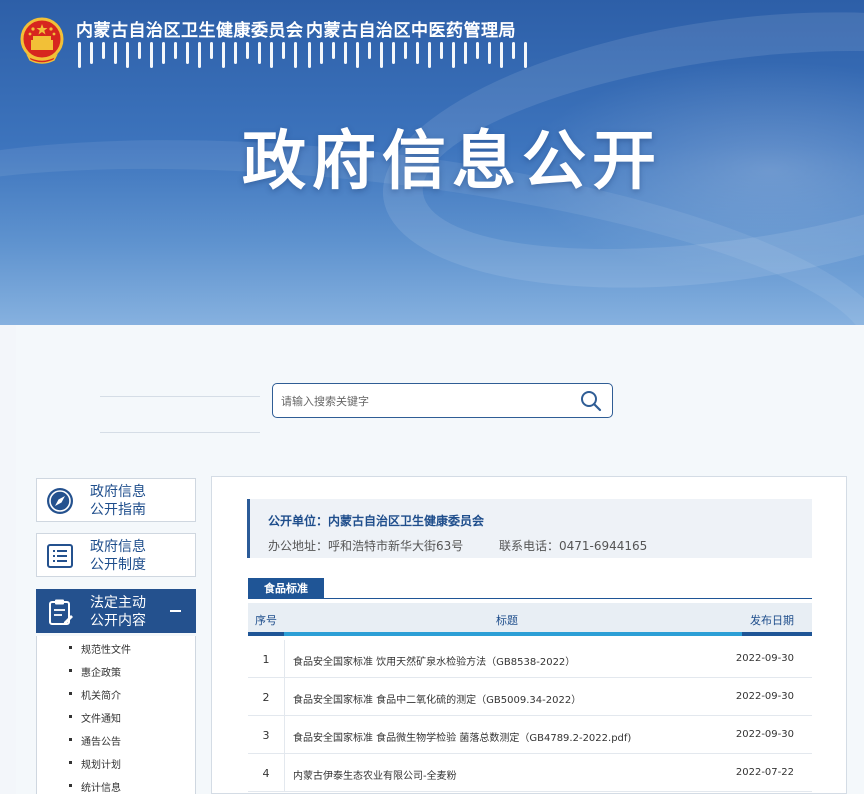 Image resolution: width=864 pixels, height=794 pixels. What do you see at coordinates (95, 717) in the screenshot?
I see `sub-nav-item: 文件通知` at bounding box center [95, 717].